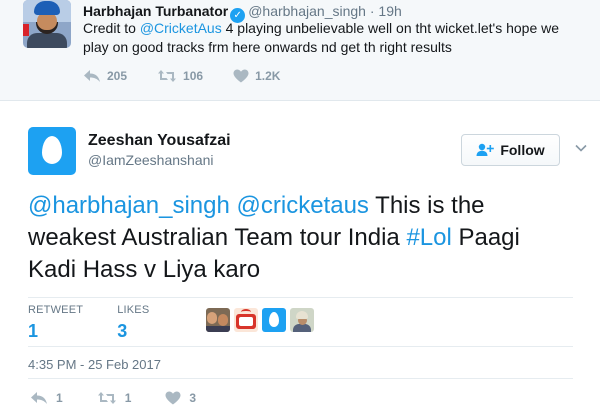 Image resolution: width=600 pixels, height=416 pixels. I want to click on add-user-icon, so click(485, 149).